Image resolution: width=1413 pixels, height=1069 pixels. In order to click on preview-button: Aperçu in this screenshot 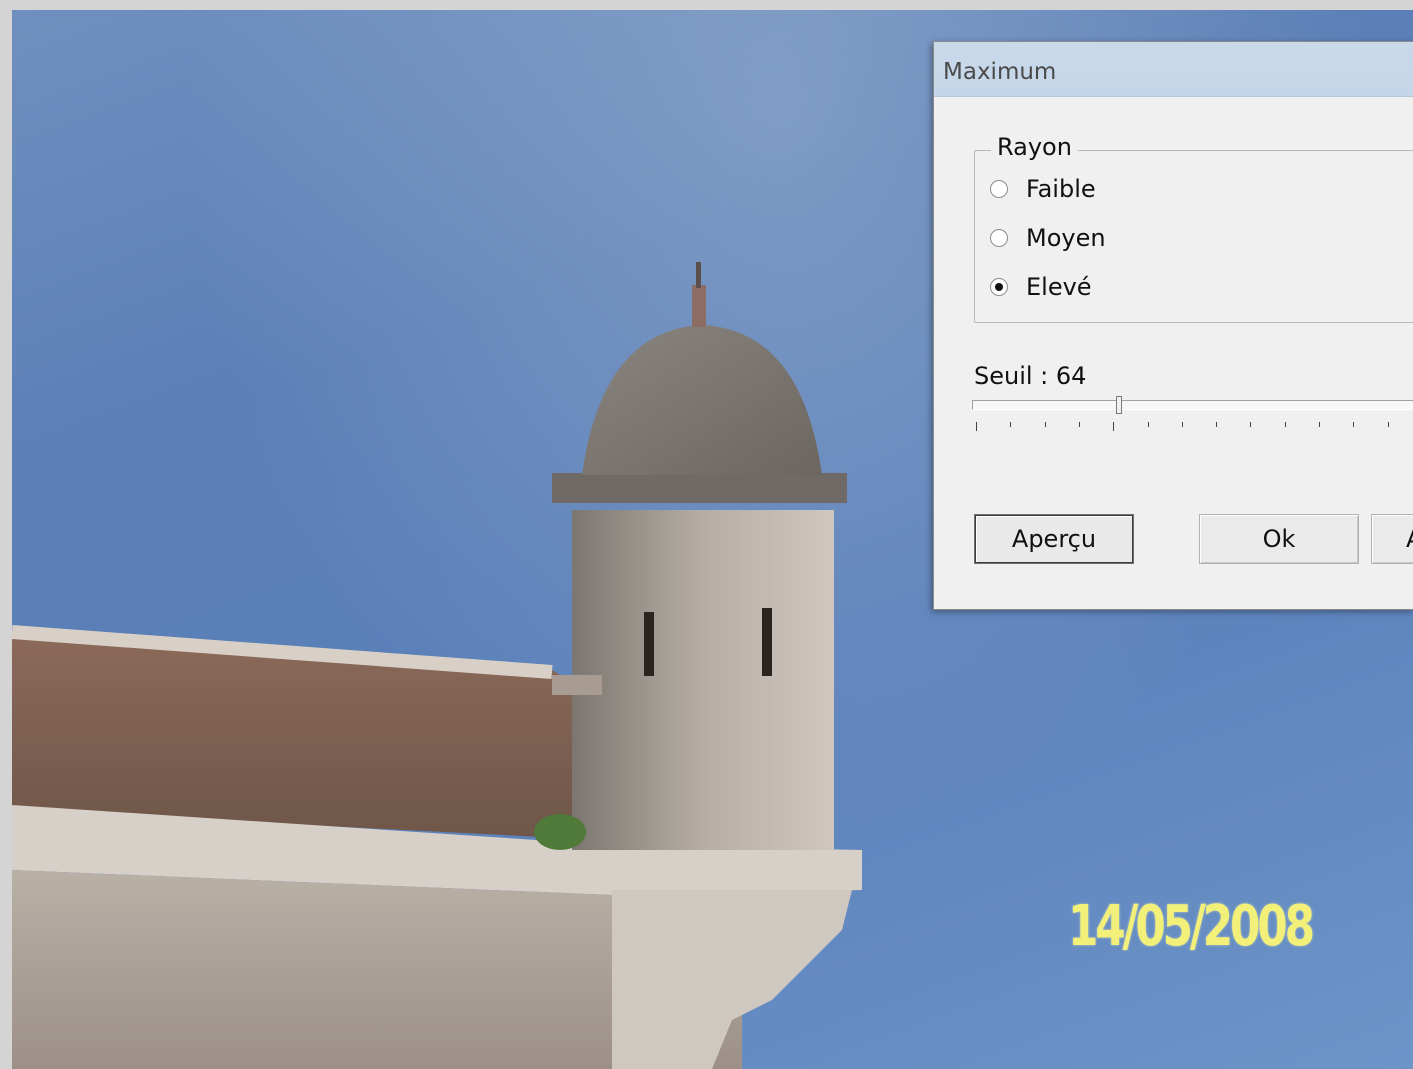, I will do `click(1054, 539)`.